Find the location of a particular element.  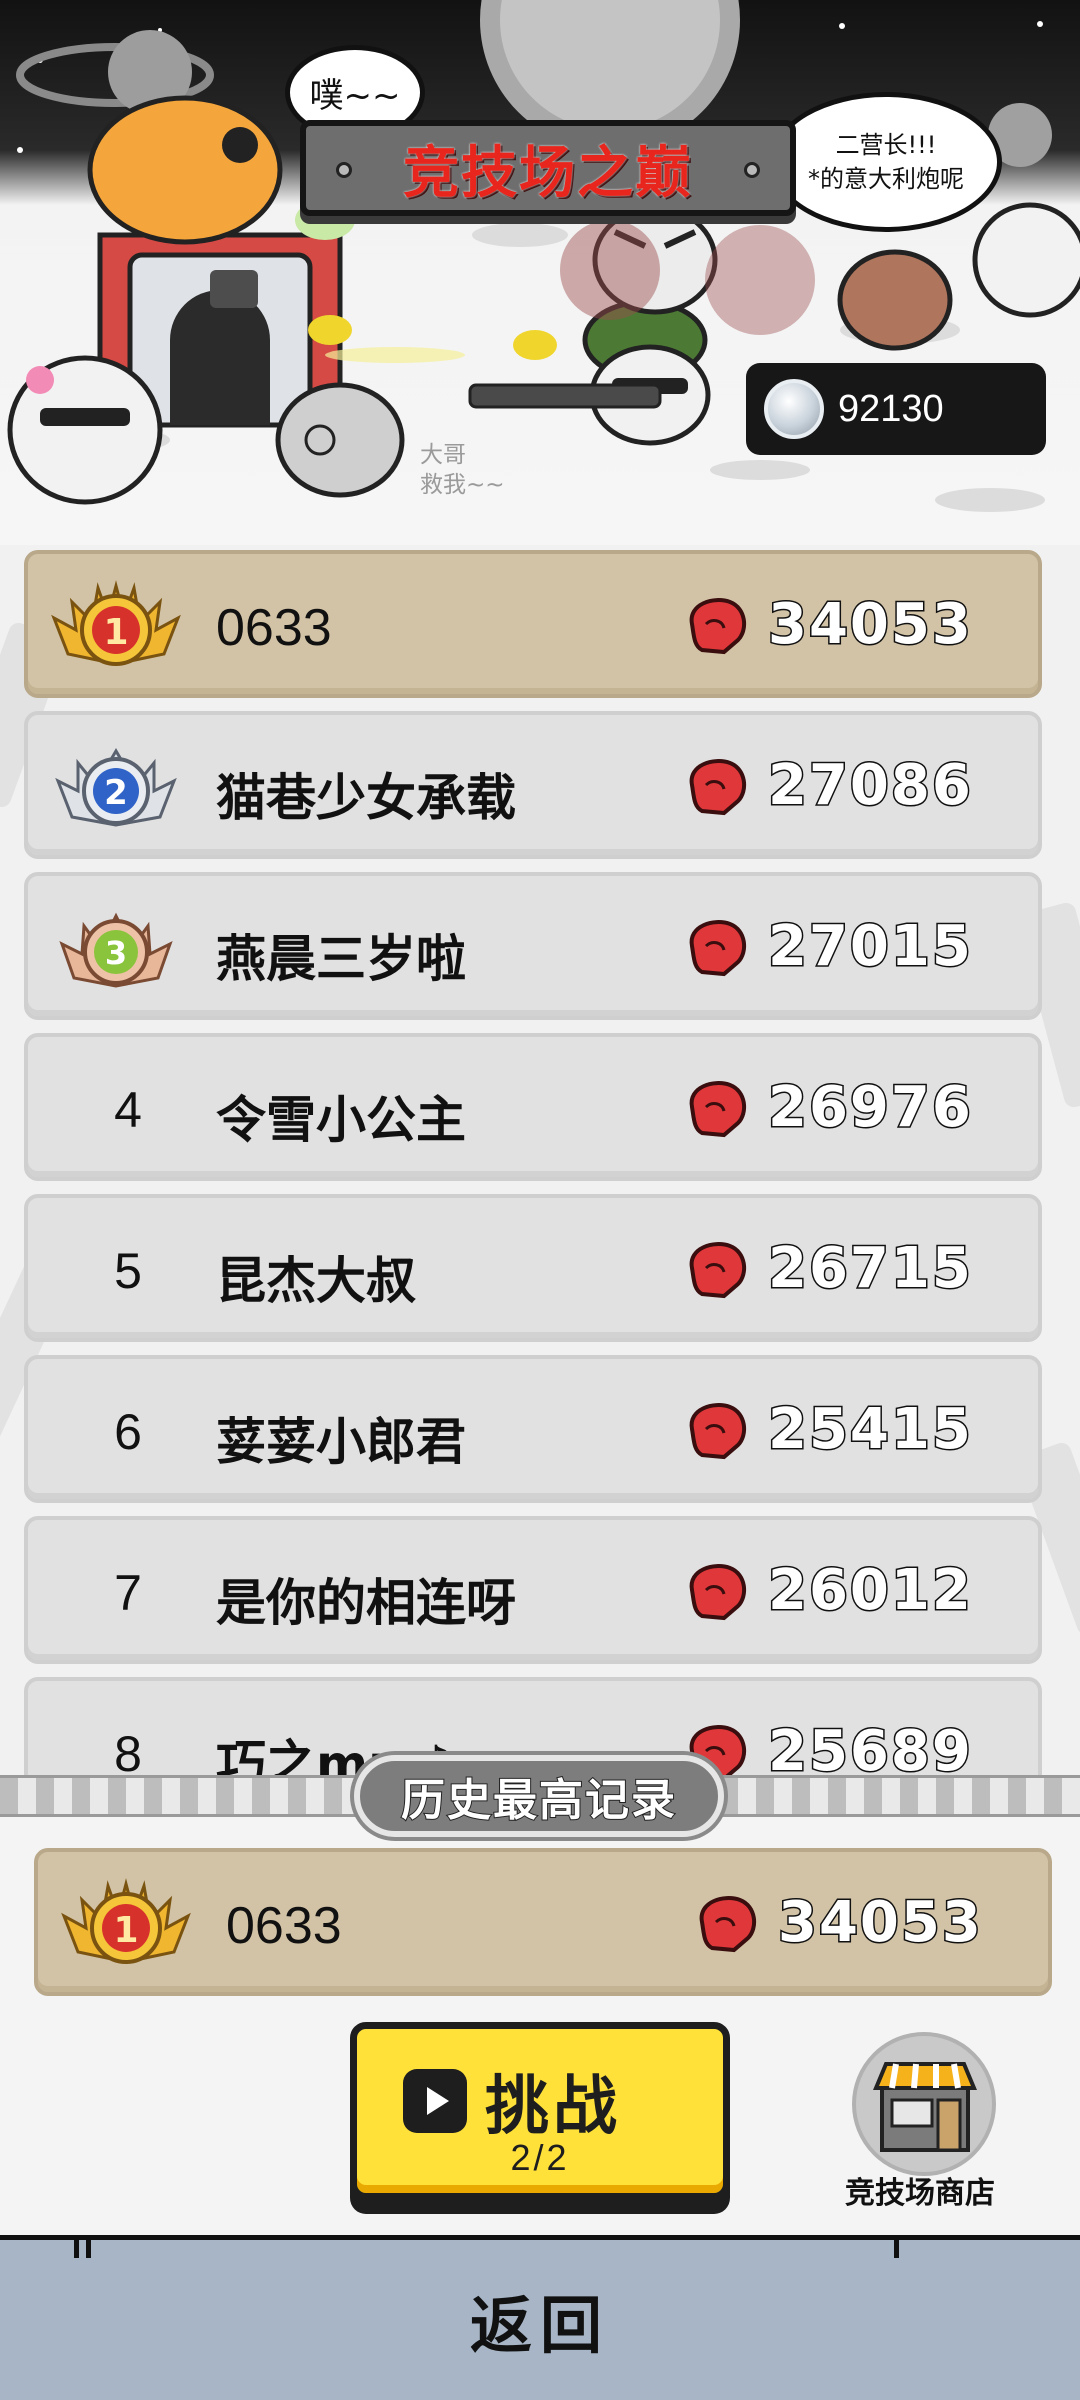

player-name: 令雪小公主 is located at coordinates (341, 1120).